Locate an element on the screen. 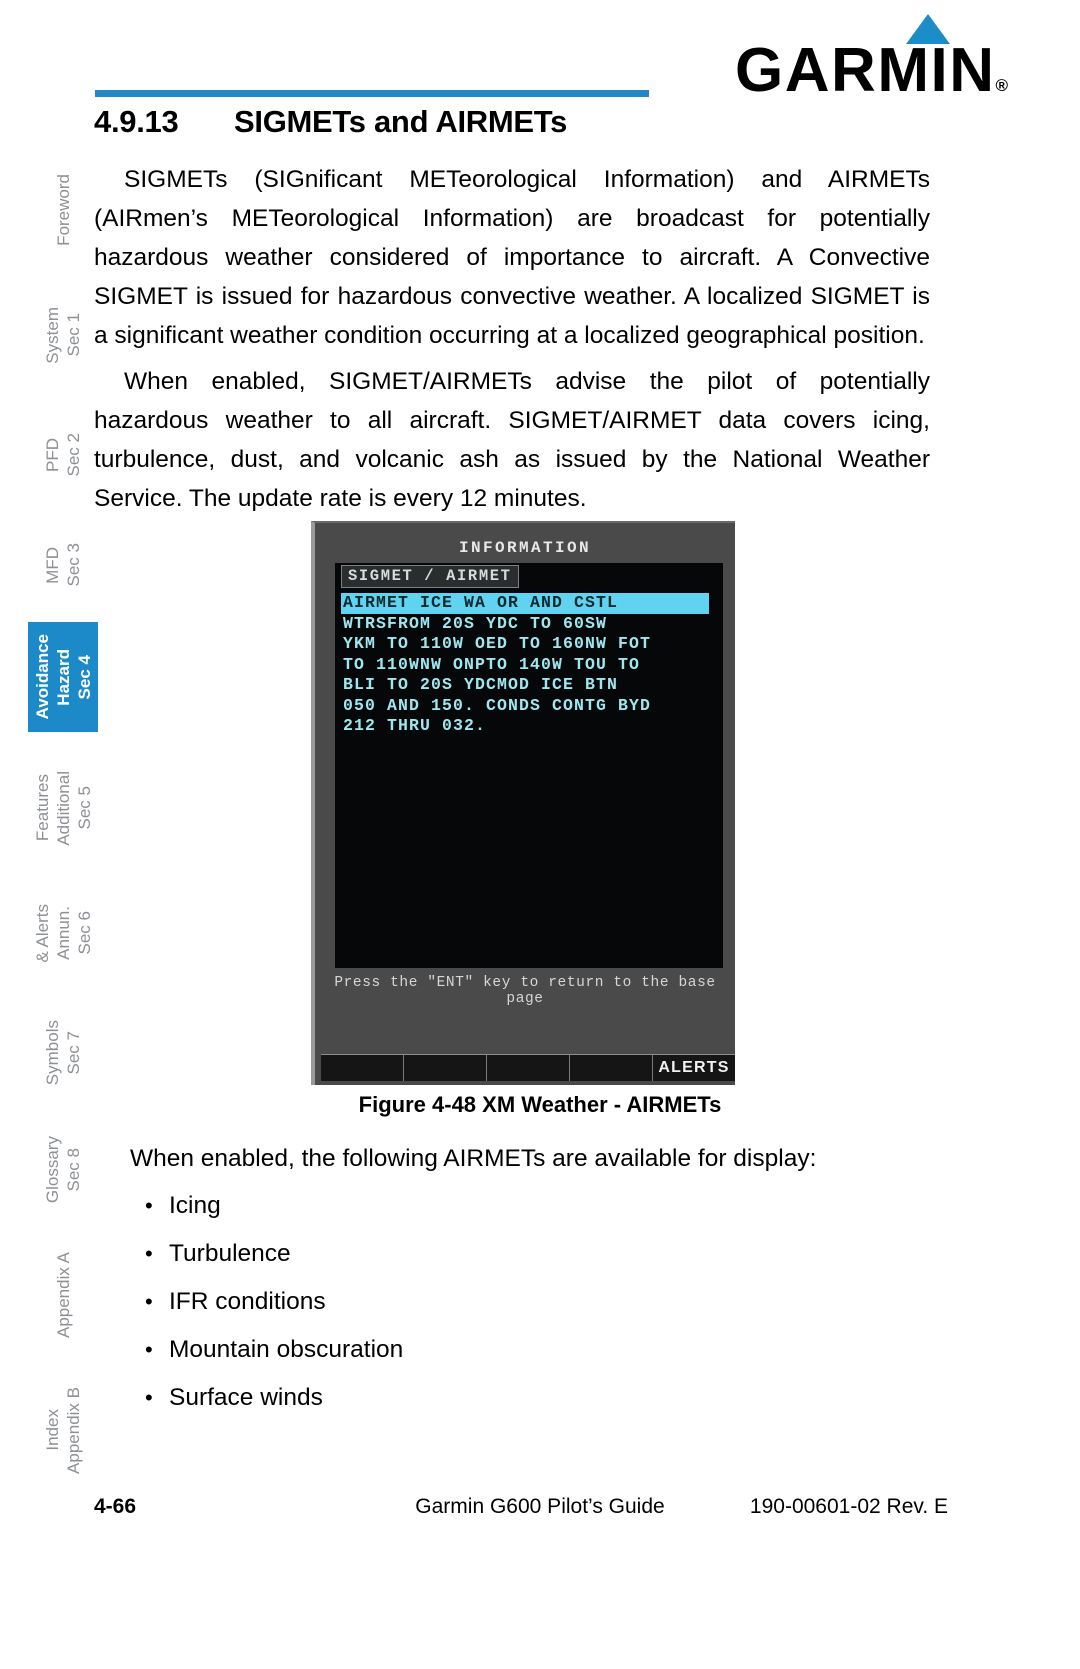 This screenshot has width=1080, height=1669. list-item-label: Mountain obscuration is located at coordinates (286, 1349).